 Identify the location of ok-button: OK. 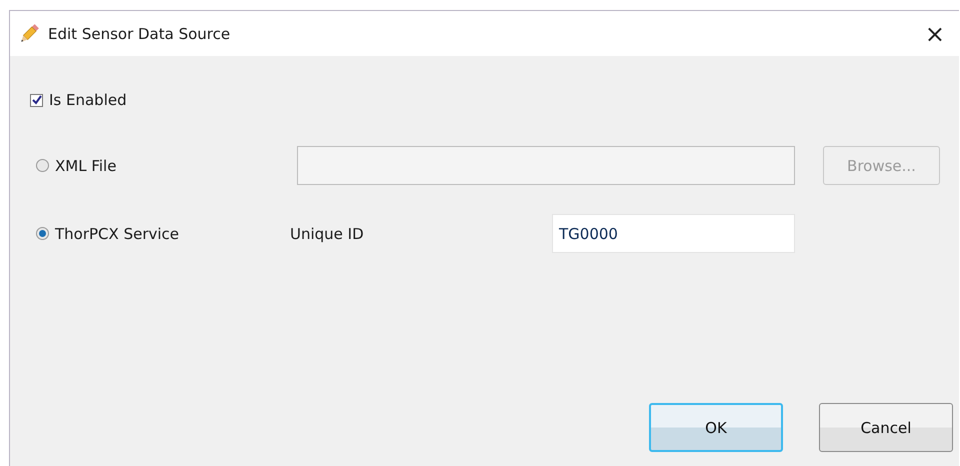
(716, 427).